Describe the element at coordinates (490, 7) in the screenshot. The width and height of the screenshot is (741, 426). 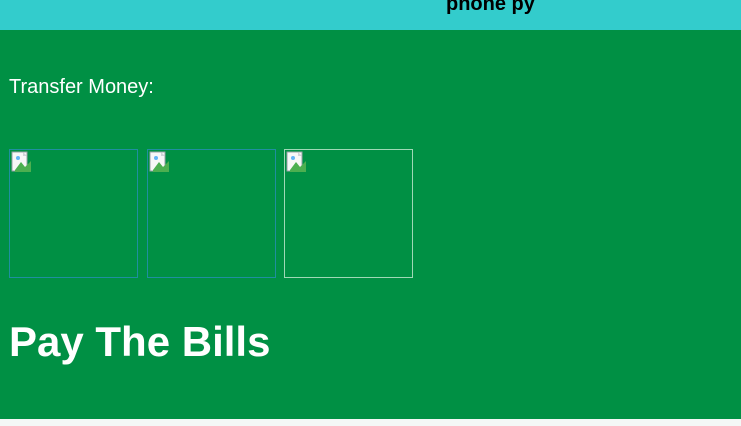
I see `site-brand-title: phone py` at that location.